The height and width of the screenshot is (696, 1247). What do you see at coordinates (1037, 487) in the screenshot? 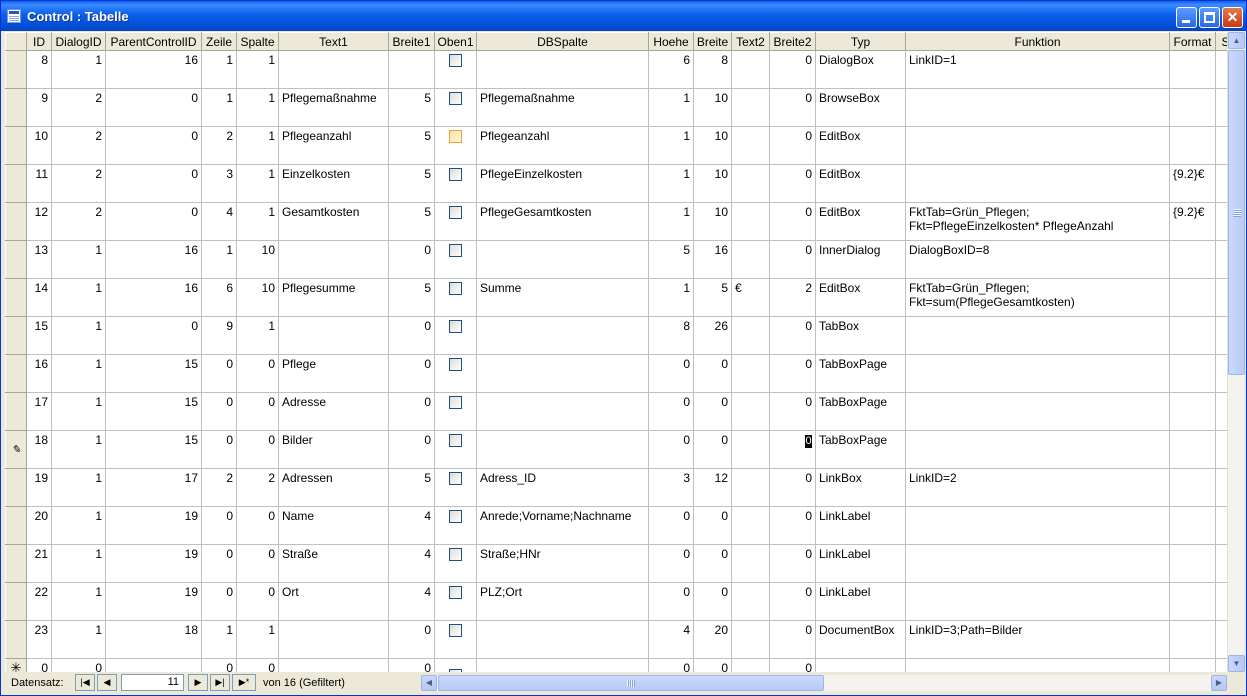
I see `cell-funktion: LinkID=2` at bounding box center [1037, 487].